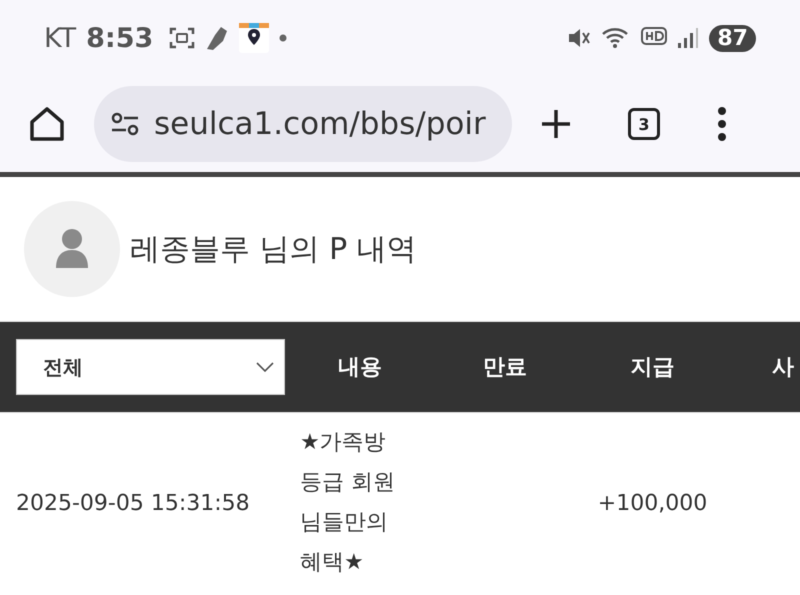  Describe the element at coordinates (273, 249) in the screenshot. I see `page-title: 레종블루 님의 P 내역` at that location.